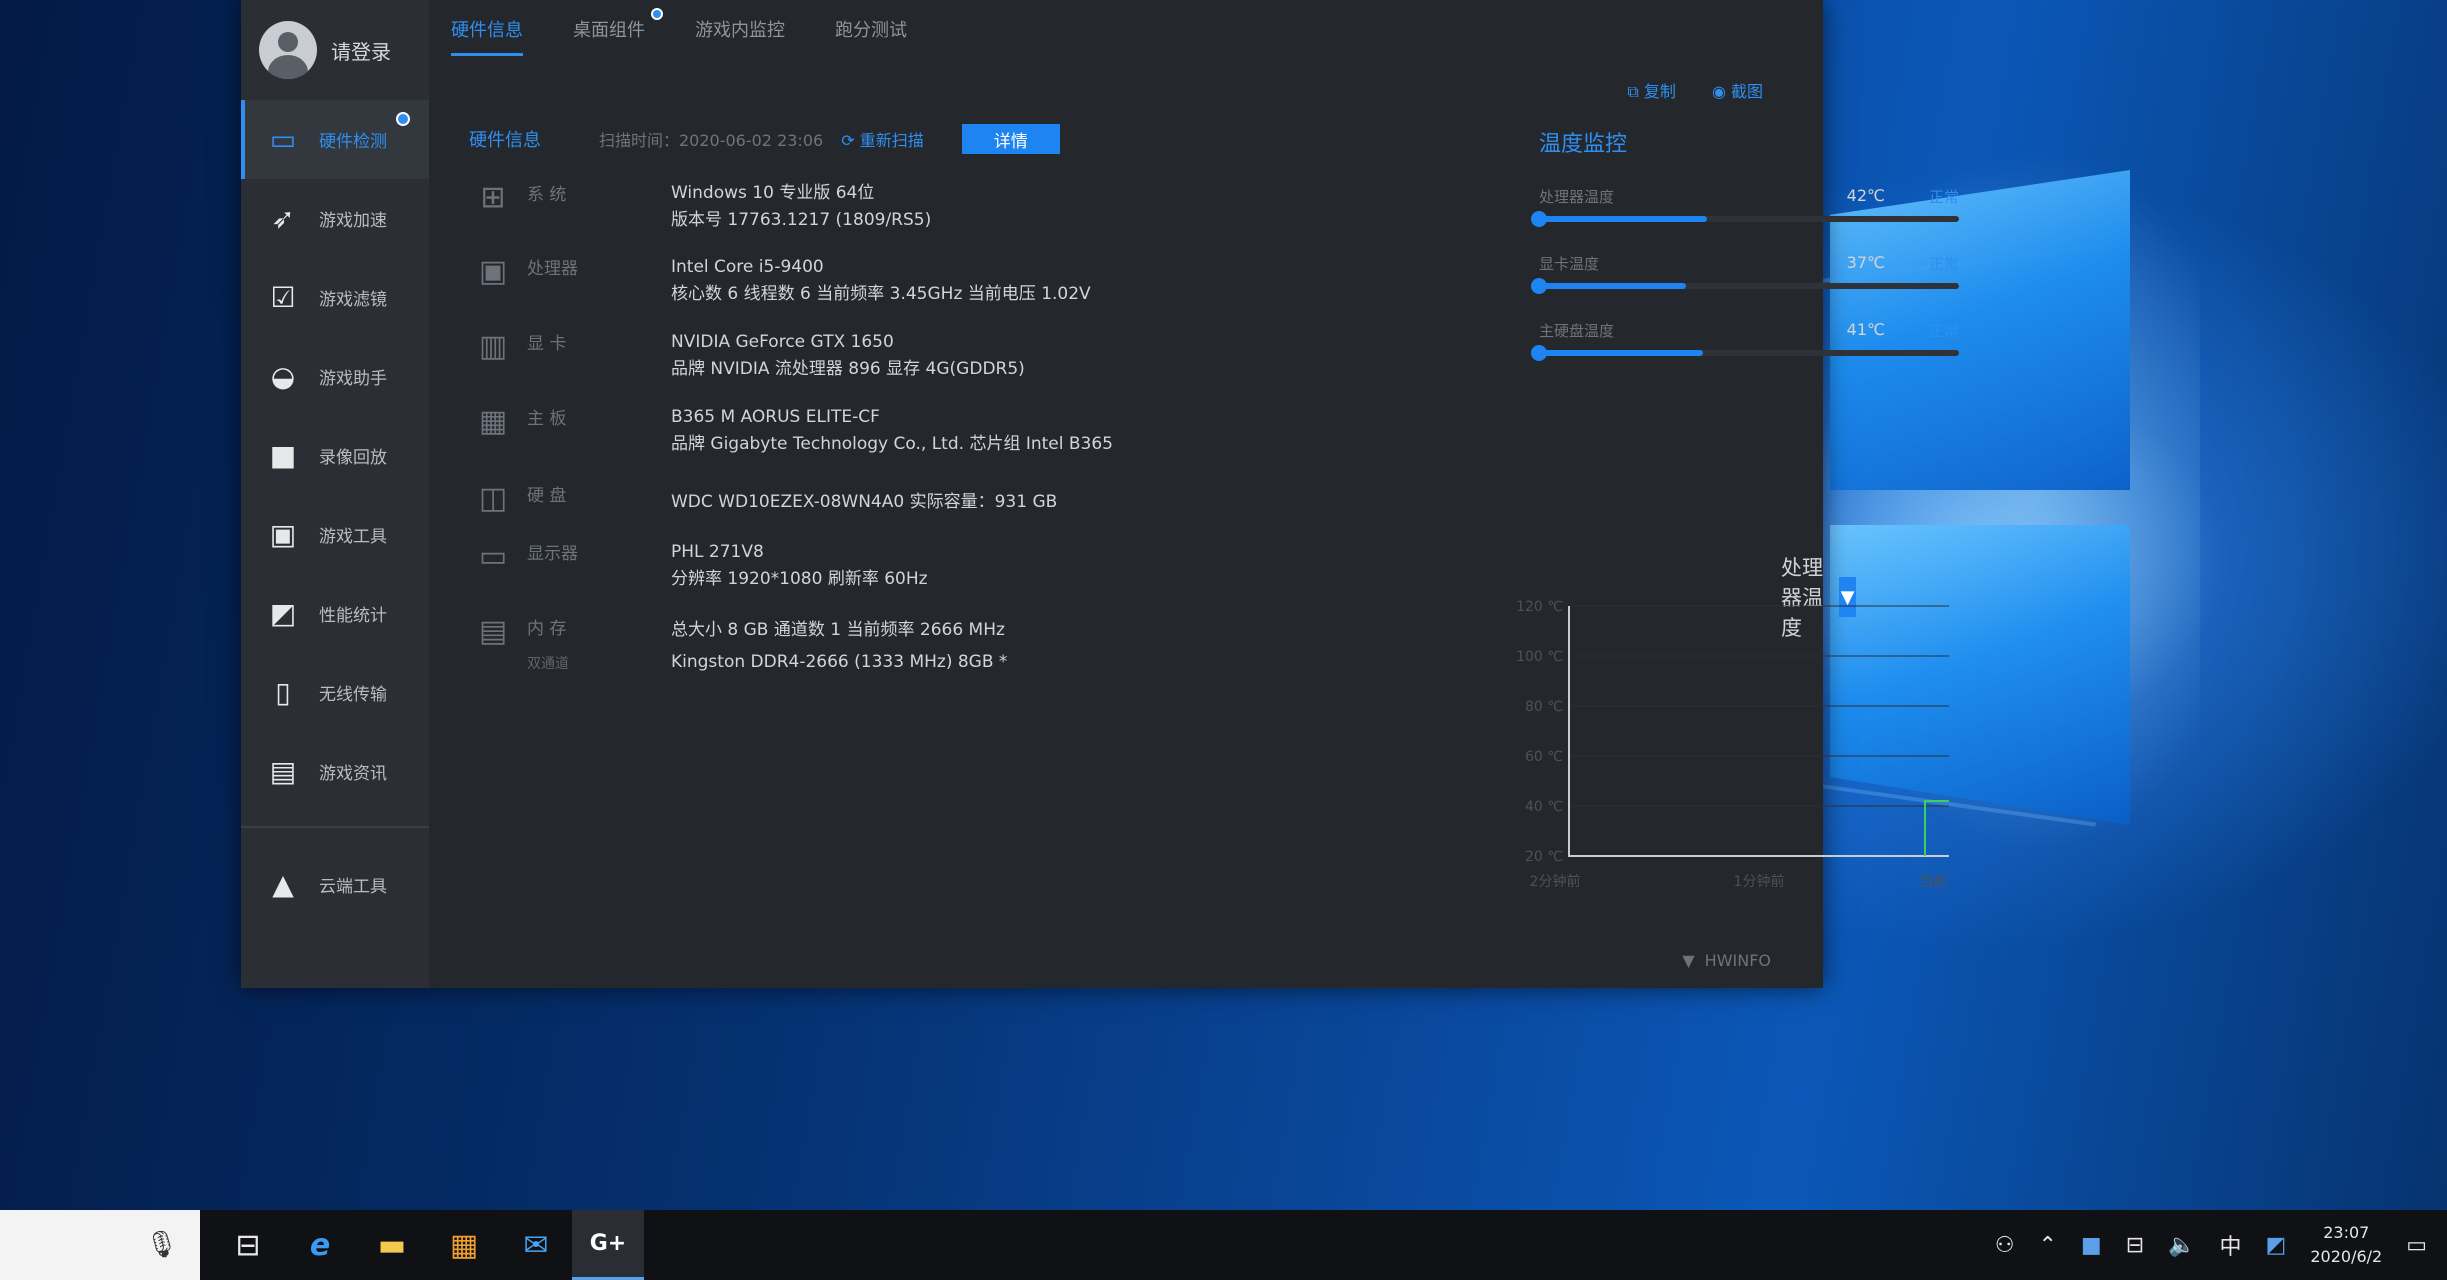 This screenshot has height=1280, width=2447. I want to click on store-icon: ▦, so click(464, 1245).